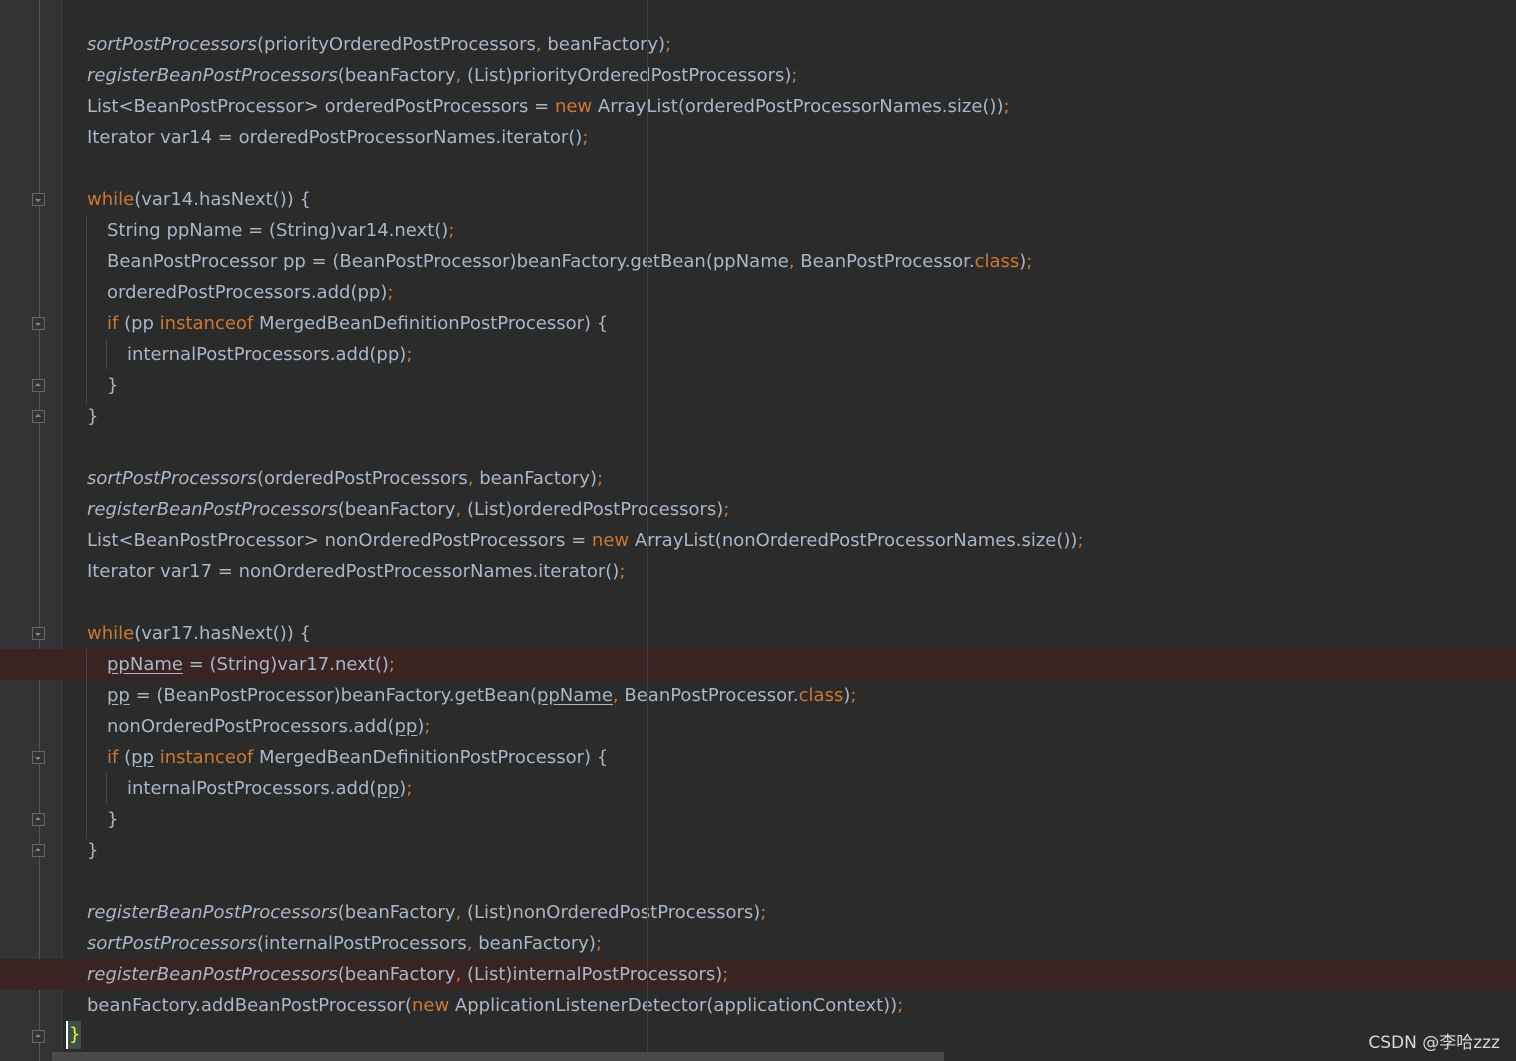  Describe the element at coordinates (629, 75) in the screenshot. I see `code-token: (List)priorityOrderedPostProcessors)` at that location.